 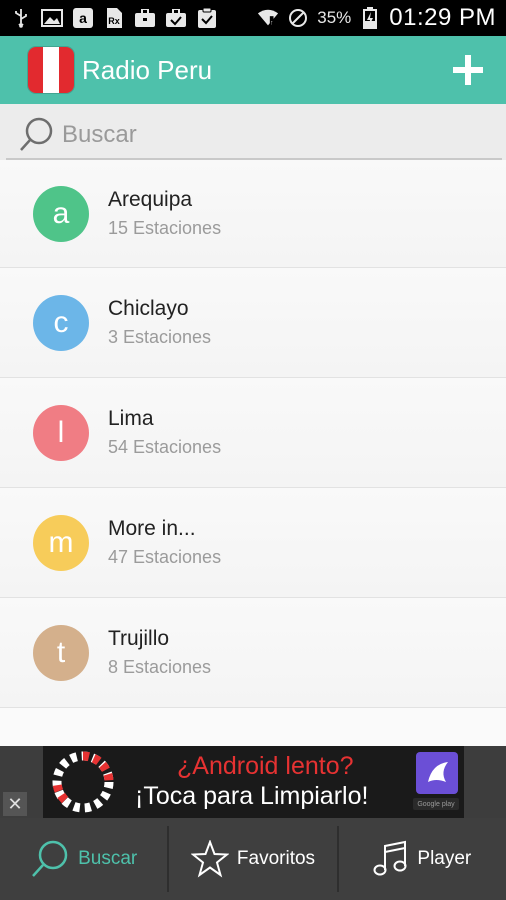 I want to click on system-icons: ↑ 35% 01:29 PM, so click(x=376, y=18).